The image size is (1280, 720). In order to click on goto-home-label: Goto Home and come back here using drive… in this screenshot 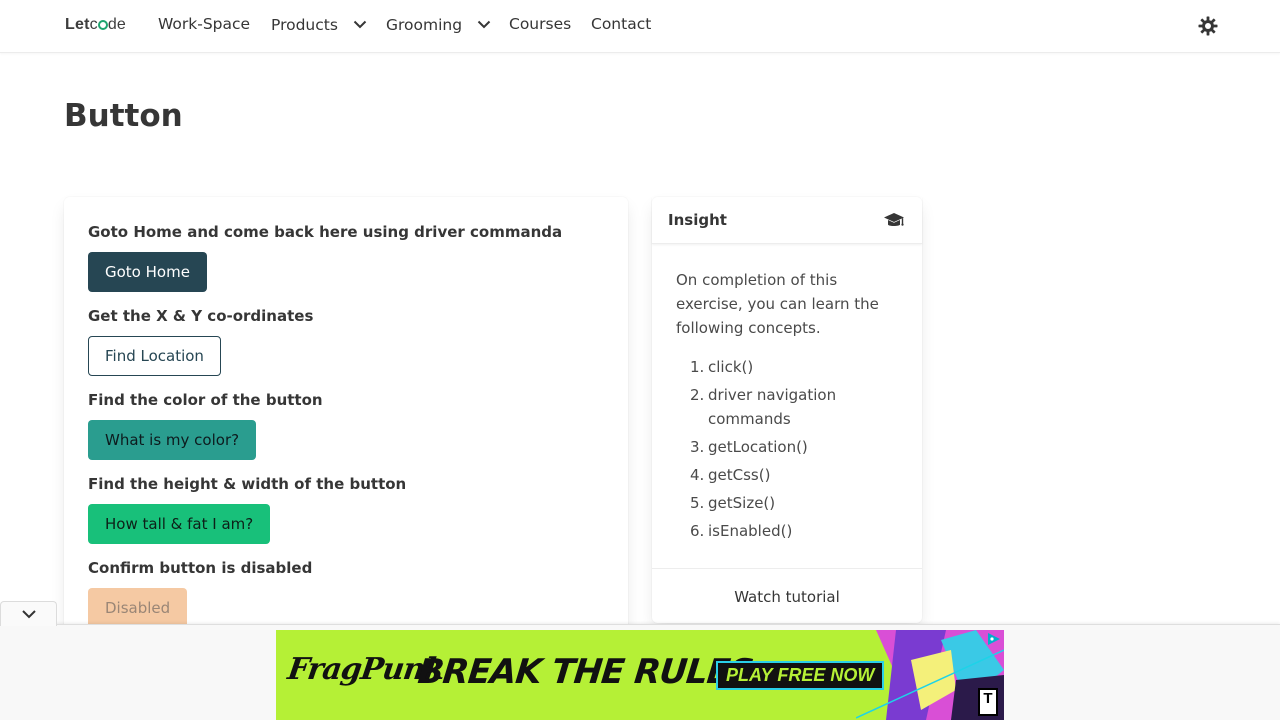, I will do `click(325, 232)`.